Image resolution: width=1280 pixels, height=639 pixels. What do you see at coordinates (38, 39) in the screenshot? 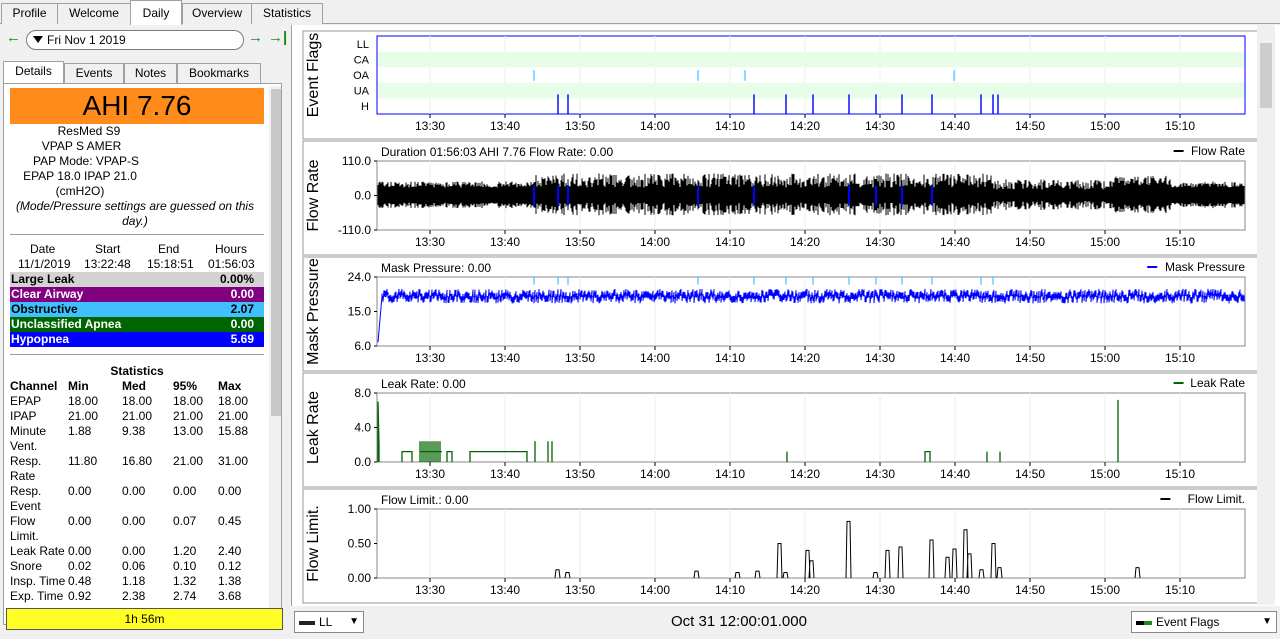
I see `calendar-dropdown-icon` at bounding box center [38, 39].